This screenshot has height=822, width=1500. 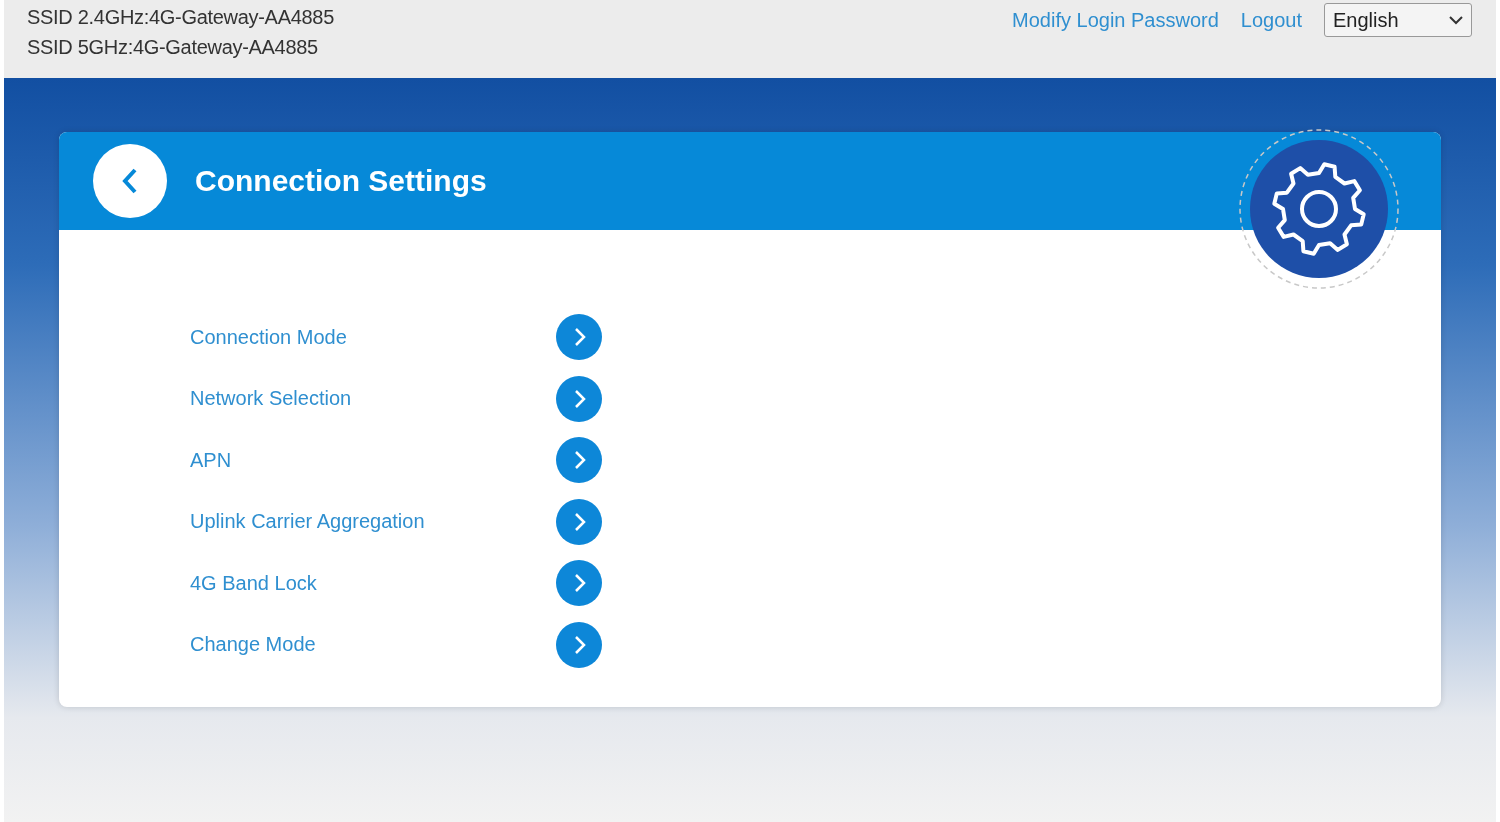 I want to click on header-link: Modify Login Password, so click(x=1115, y=20).